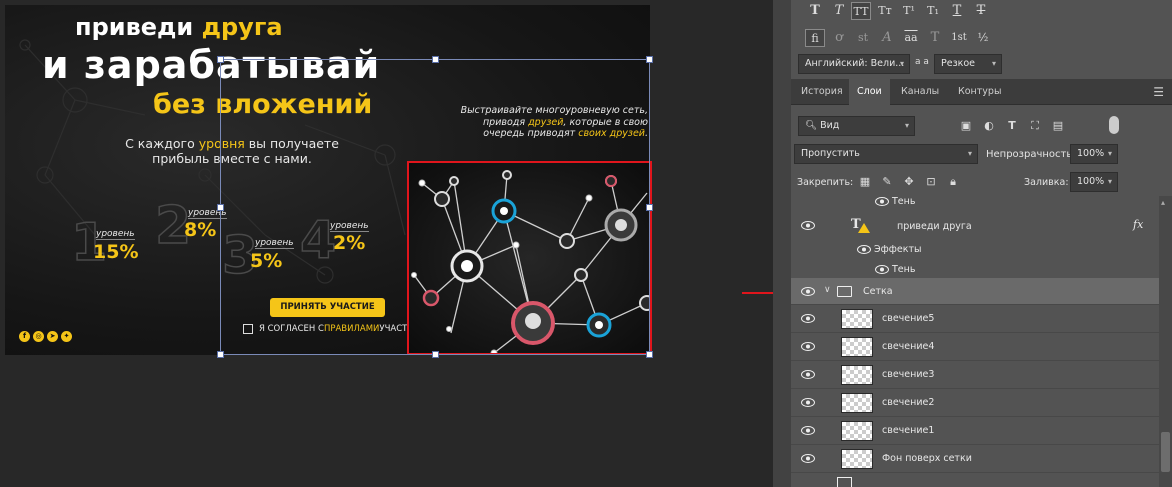  What do you see at coordinates (975, 291) in the screenshot?
I see `layer-group-row: ∨ Сетка` at bounding box center [975, 291].